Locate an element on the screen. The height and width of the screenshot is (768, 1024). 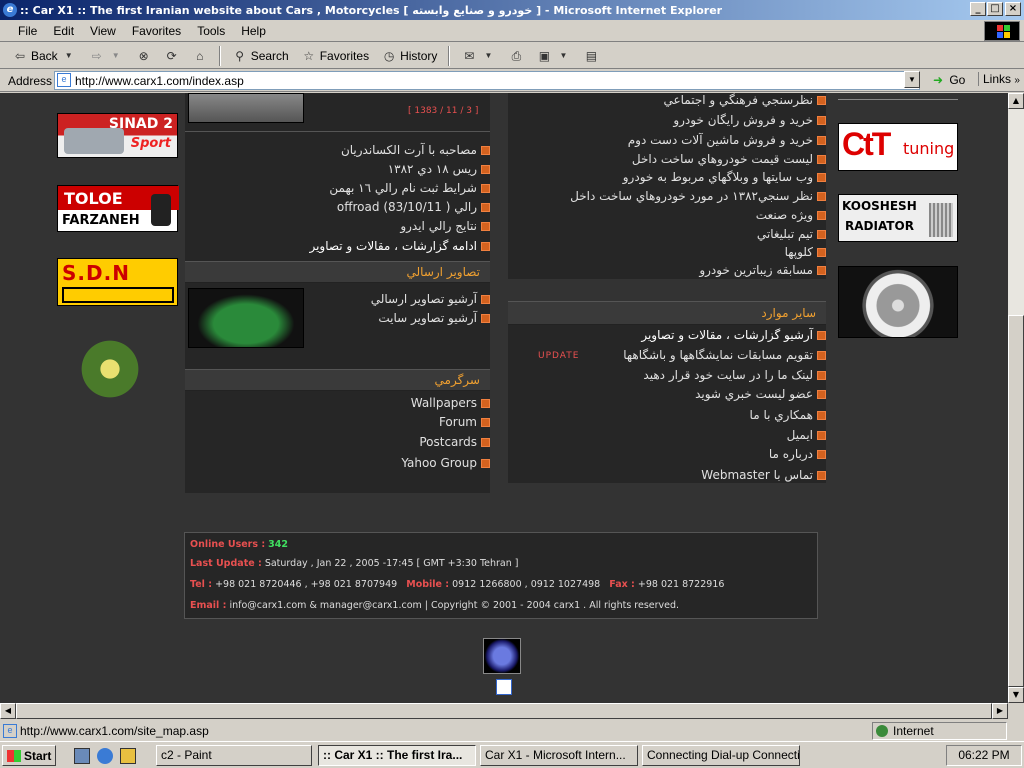
start-button: Start is located at coordinates (29, 755).